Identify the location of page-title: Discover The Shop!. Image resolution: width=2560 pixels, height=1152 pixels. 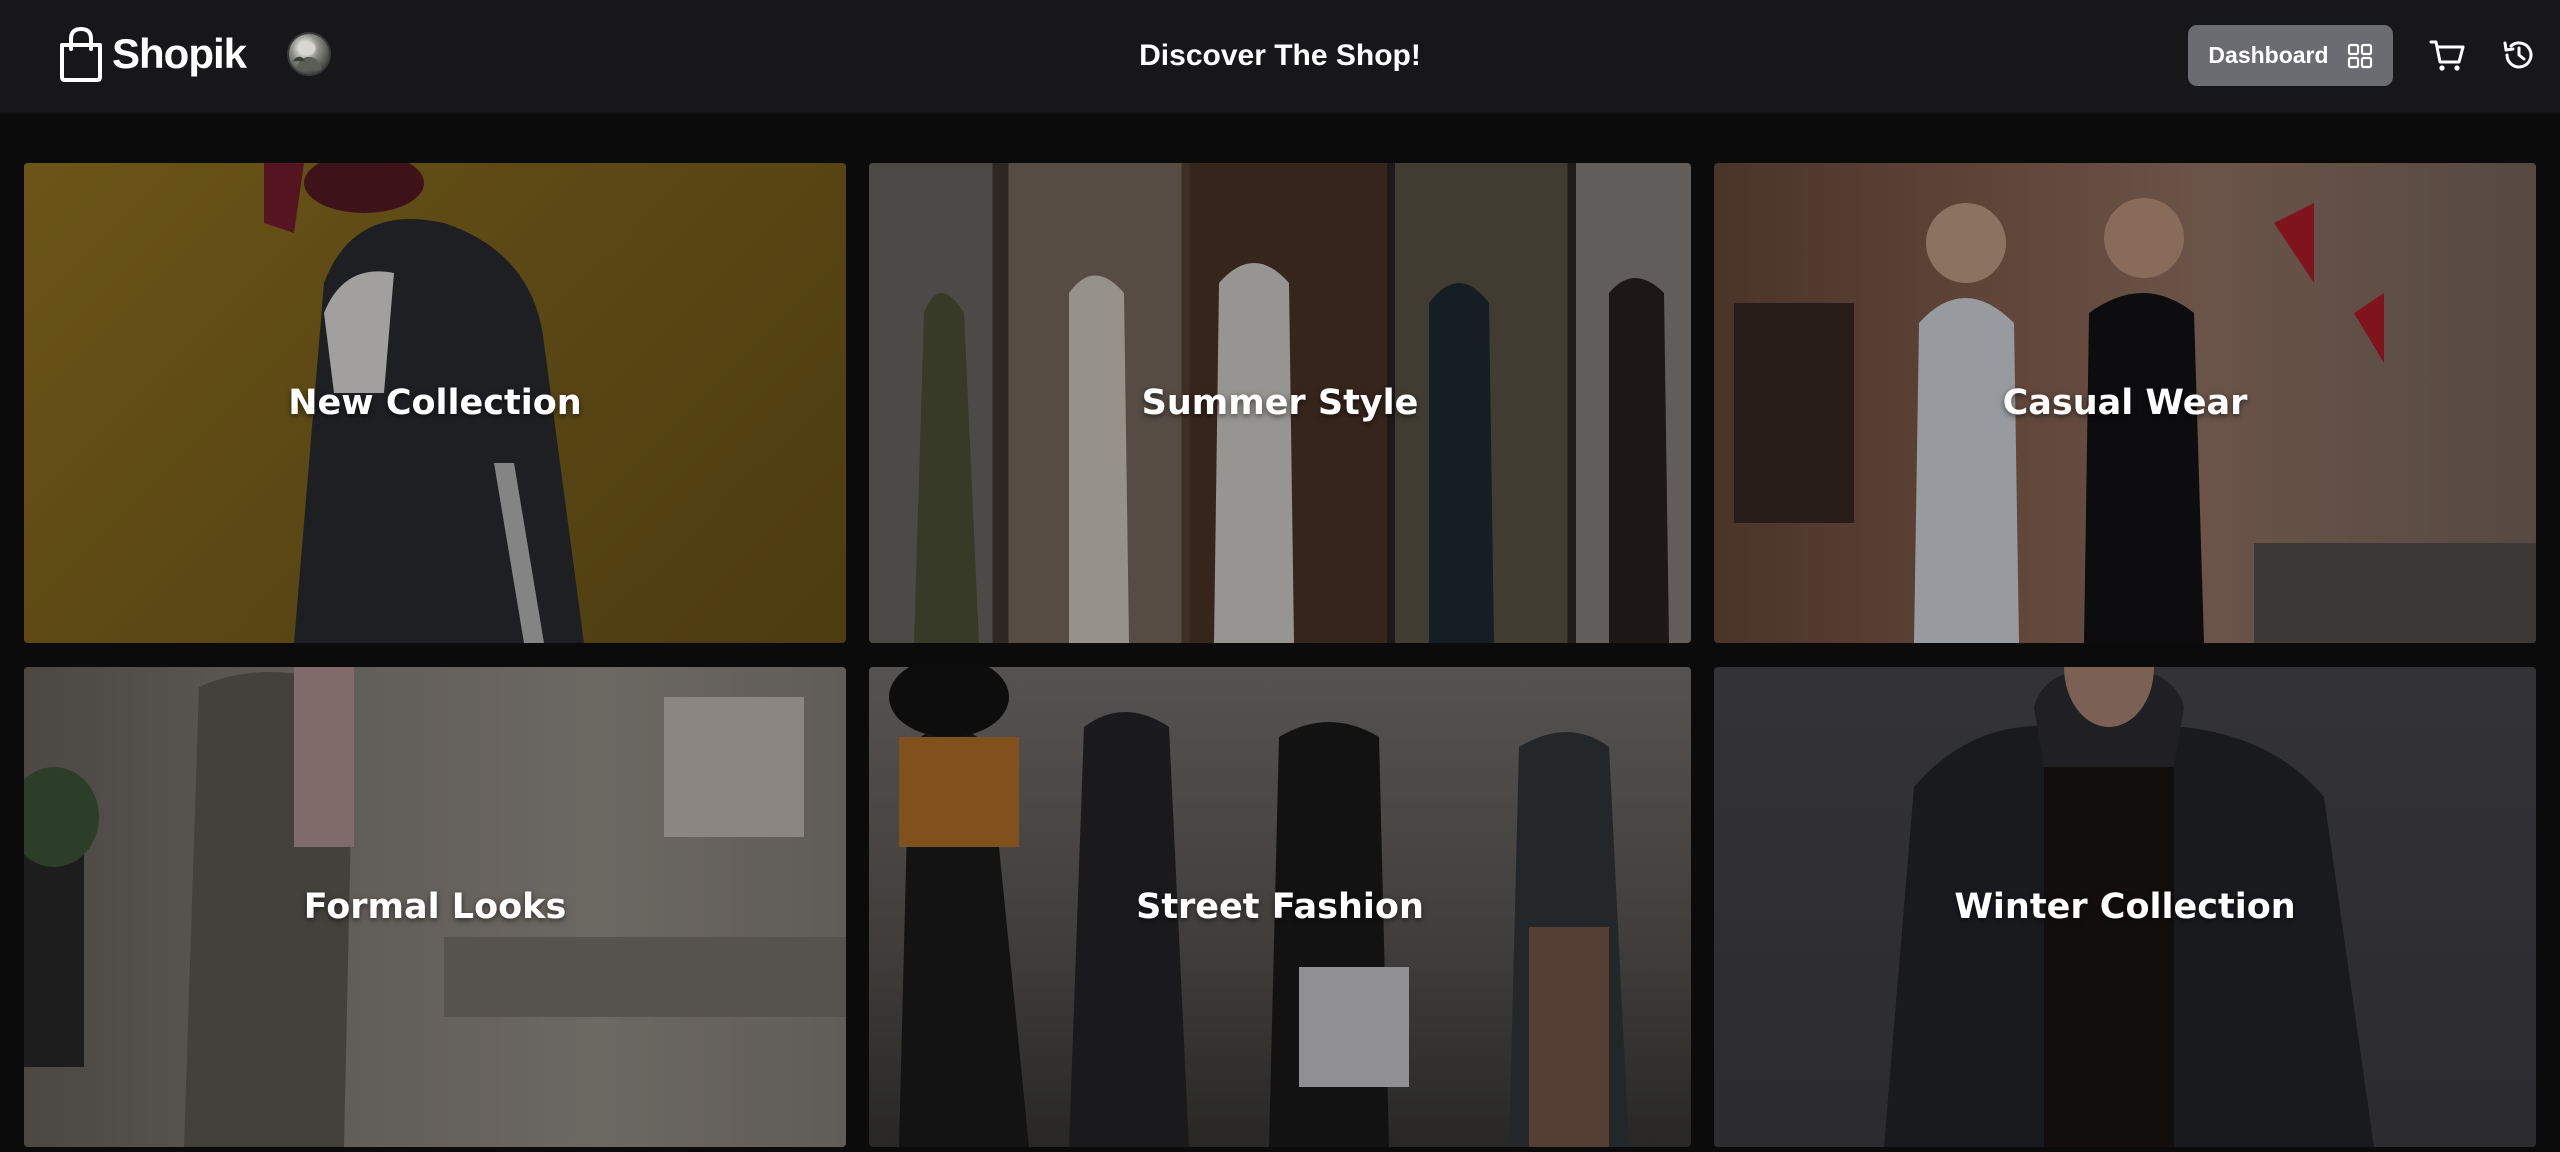
(1280, 55).